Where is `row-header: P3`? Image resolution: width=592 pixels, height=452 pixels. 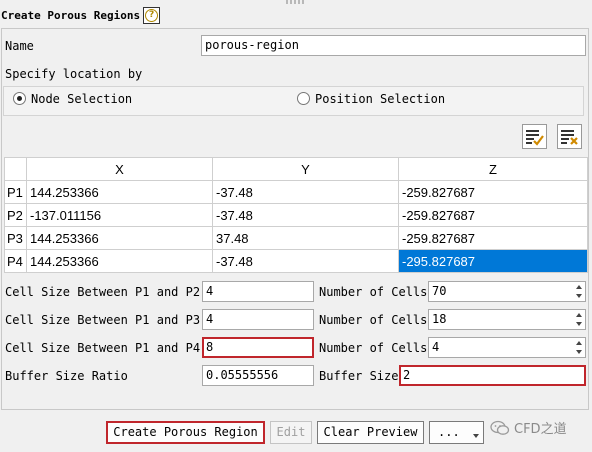 row-header: P3 is located at coordinates (15, 238).